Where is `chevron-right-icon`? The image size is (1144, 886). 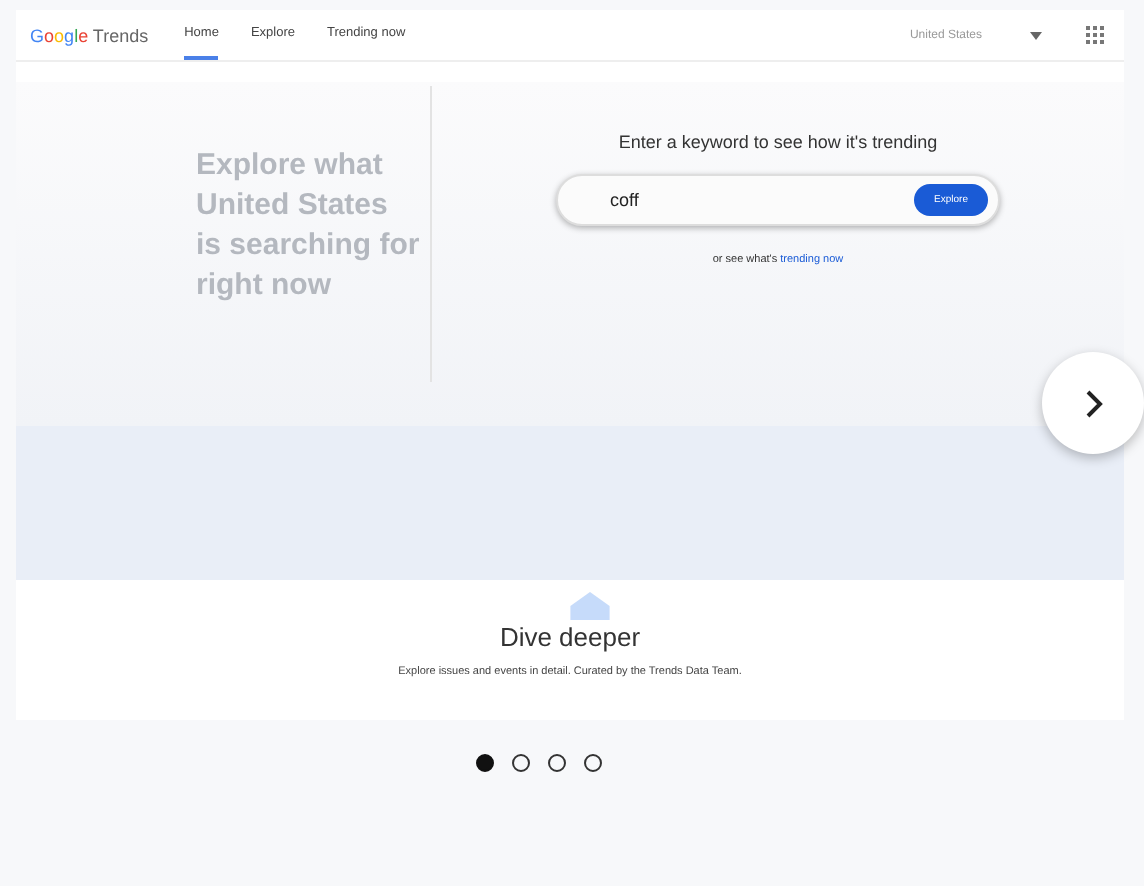
chevron-right-icon is located at coordinates (1093, 403).